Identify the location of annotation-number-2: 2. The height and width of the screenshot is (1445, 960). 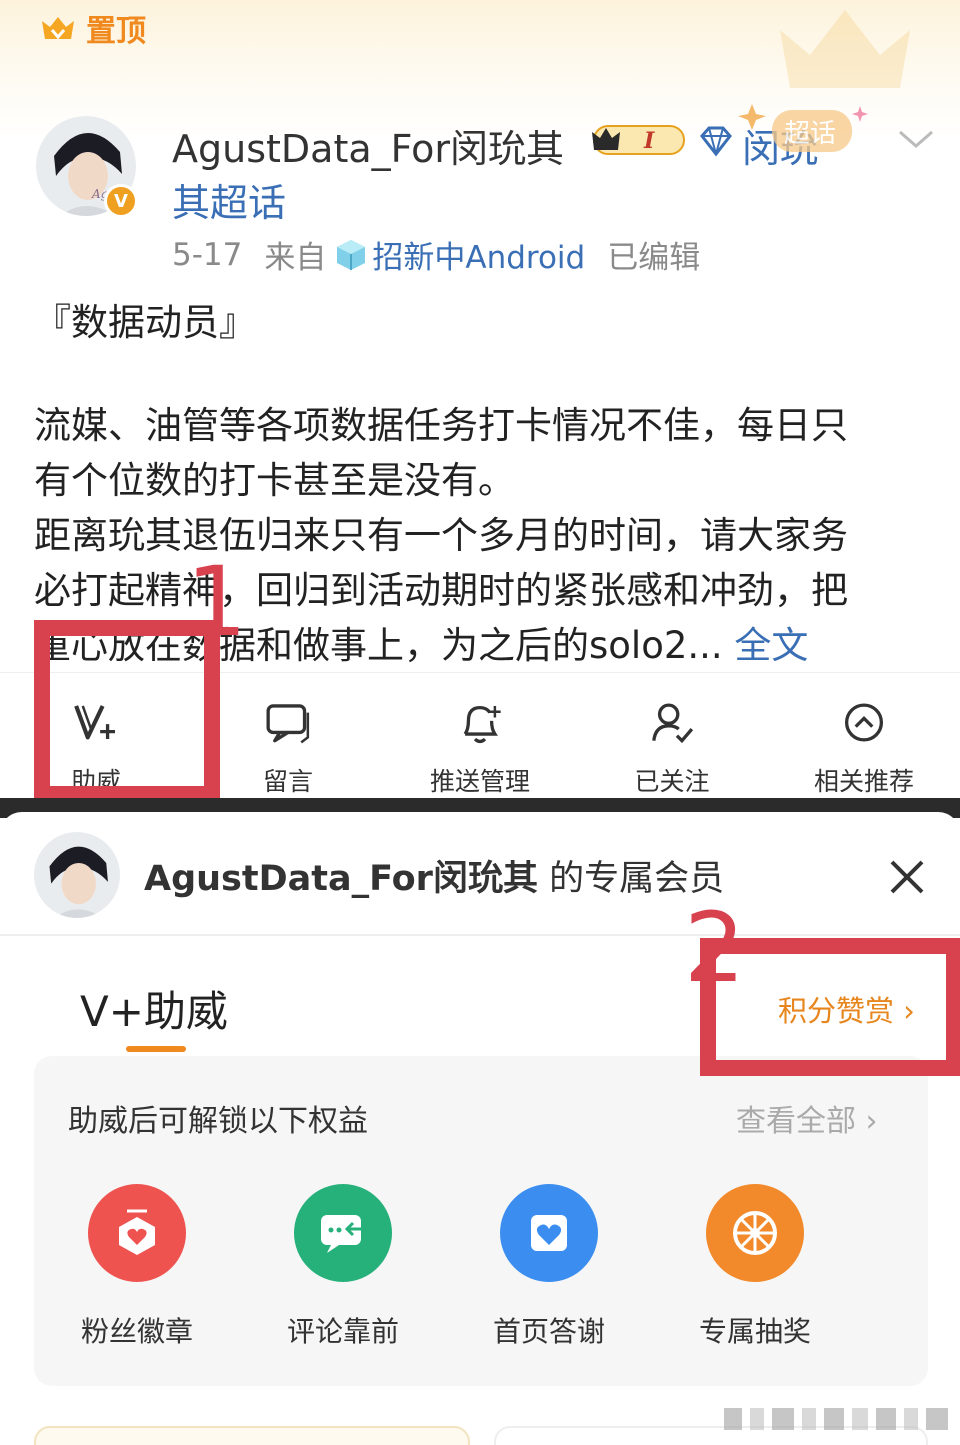
(715, 948).